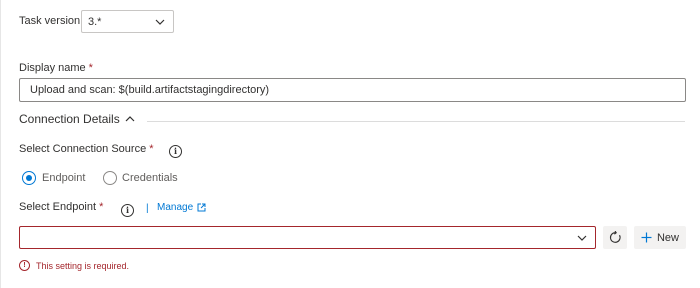 This screenshot has height=288, width=700. I want to click on refresh-button, so click(615, 237).